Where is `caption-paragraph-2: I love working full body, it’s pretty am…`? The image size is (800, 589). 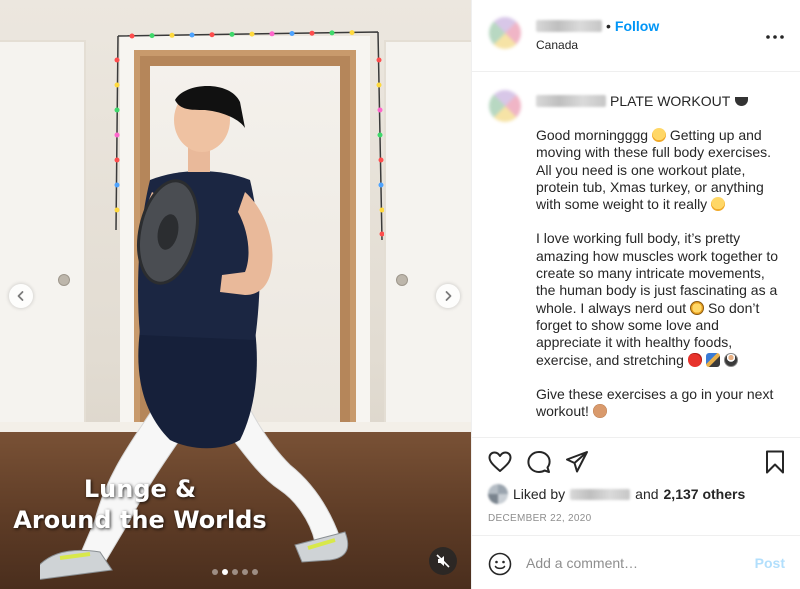 caption-paragraph-2: I love working full body, it’s pretty am… is located at coordinates (661, 299).